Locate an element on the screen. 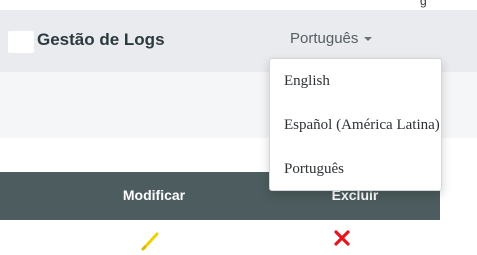  language-toggle-label: Português is located at coordinates (324, 38).